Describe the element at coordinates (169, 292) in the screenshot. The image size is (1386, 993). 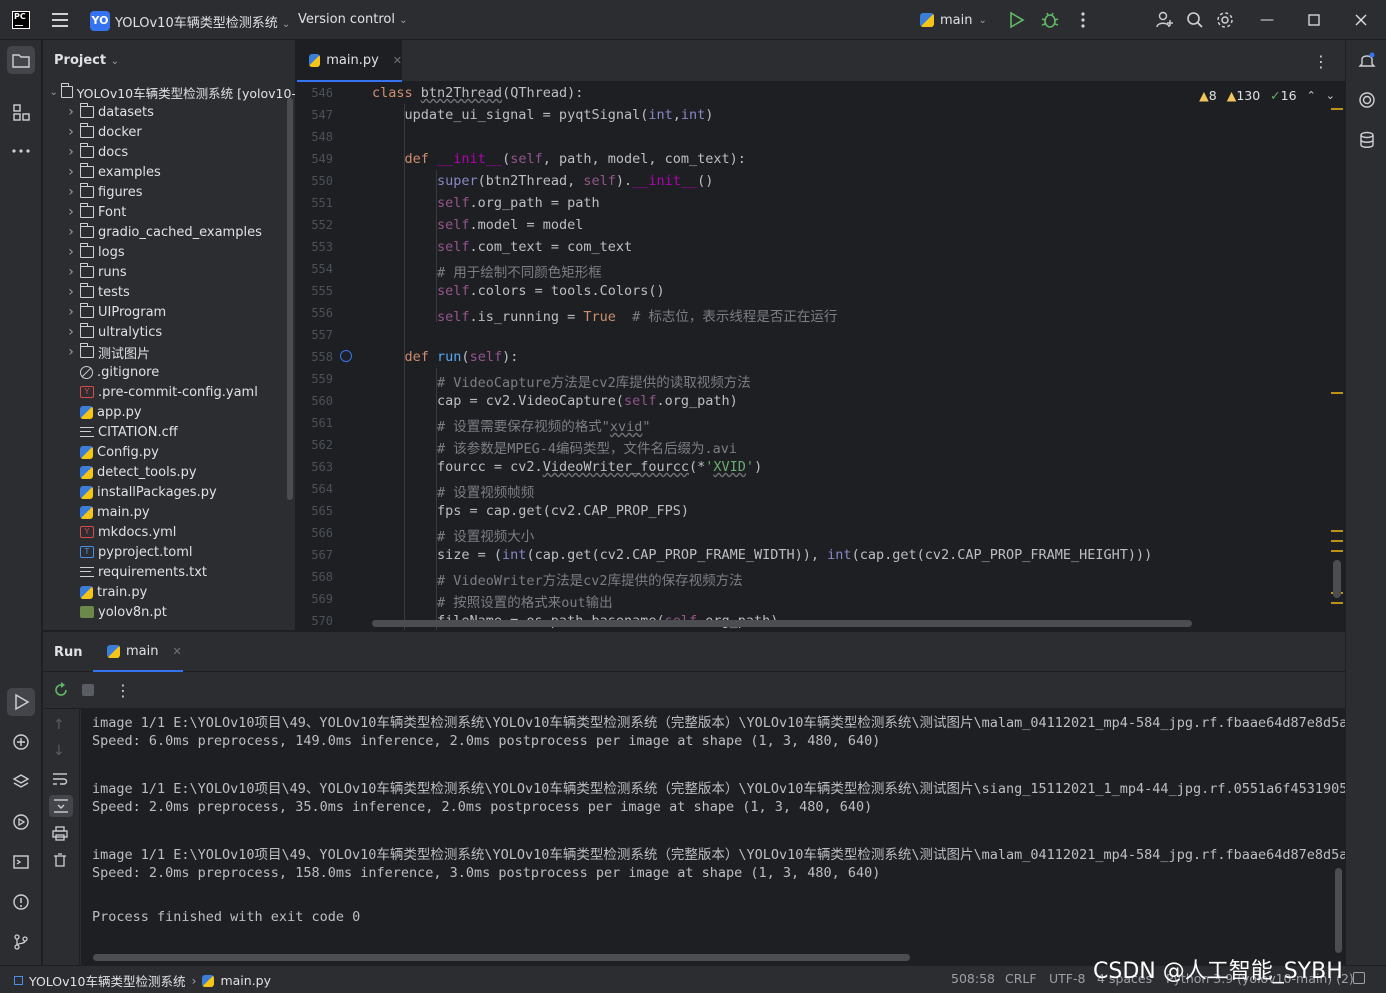
I see `tree-folder: › tests` at that location.